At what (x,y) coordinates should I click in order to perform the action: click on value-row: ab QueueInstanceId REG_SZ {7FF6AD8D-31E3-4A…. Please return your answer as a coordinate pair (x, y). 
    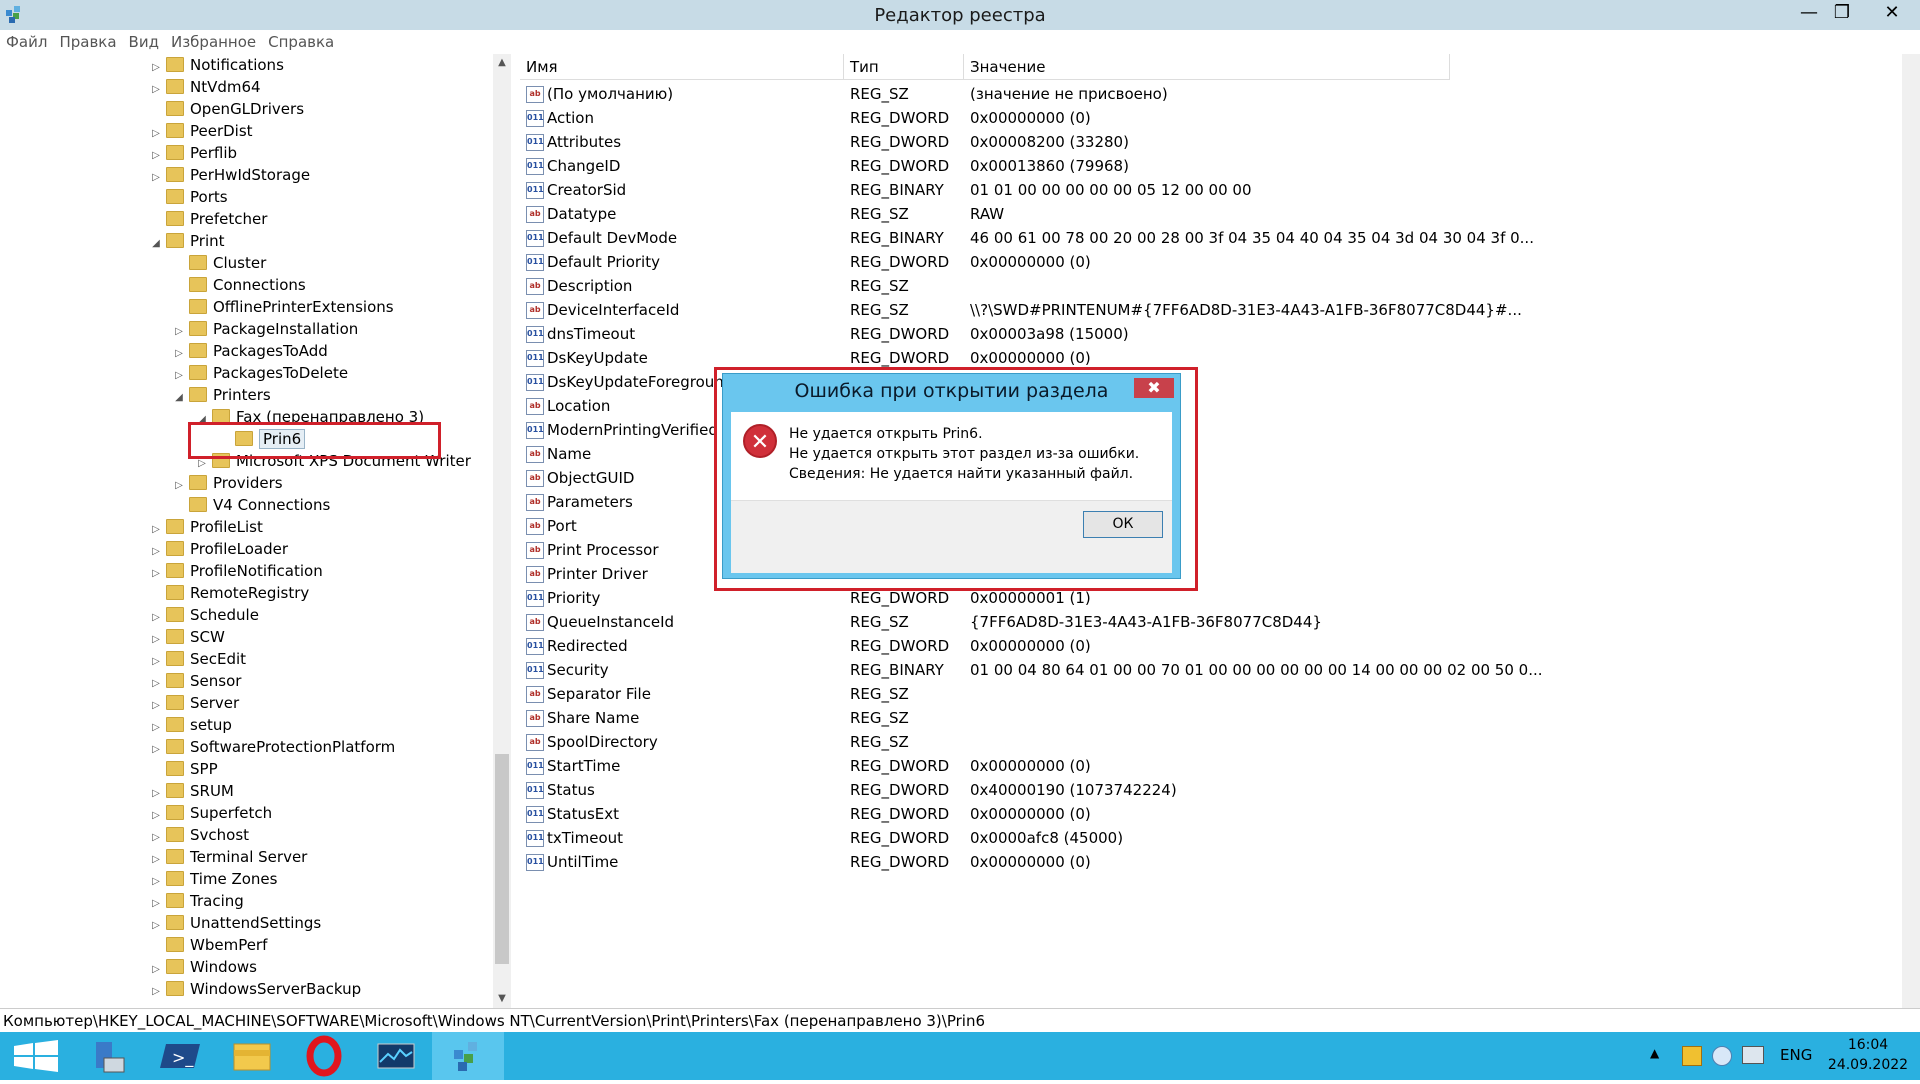
    Looking at the image, I should click on (1220, 622).